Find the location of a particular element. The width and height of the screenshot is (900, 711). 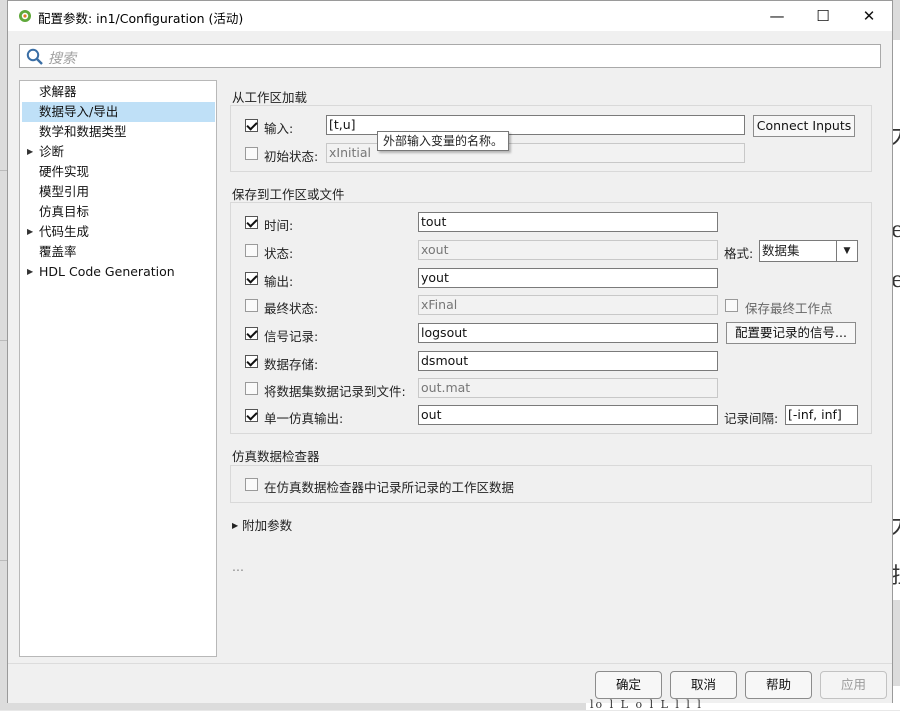

minimize-button: — is located at coordinates (777, 16).